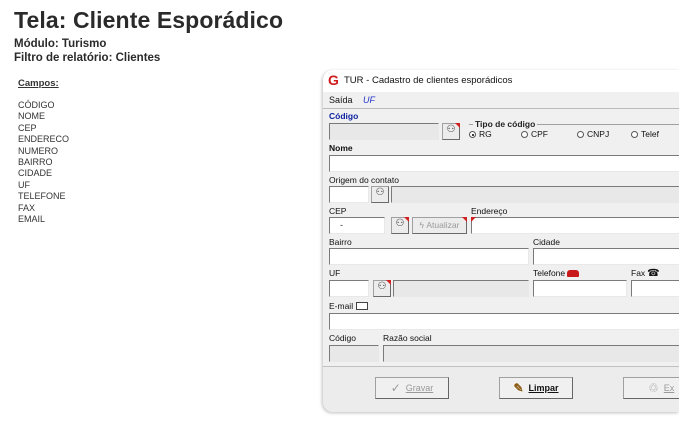  What do you see at coordinates (38, 150) in the screenshot?
I see `field-item: NUMERO` at bounding box center [38, 150].